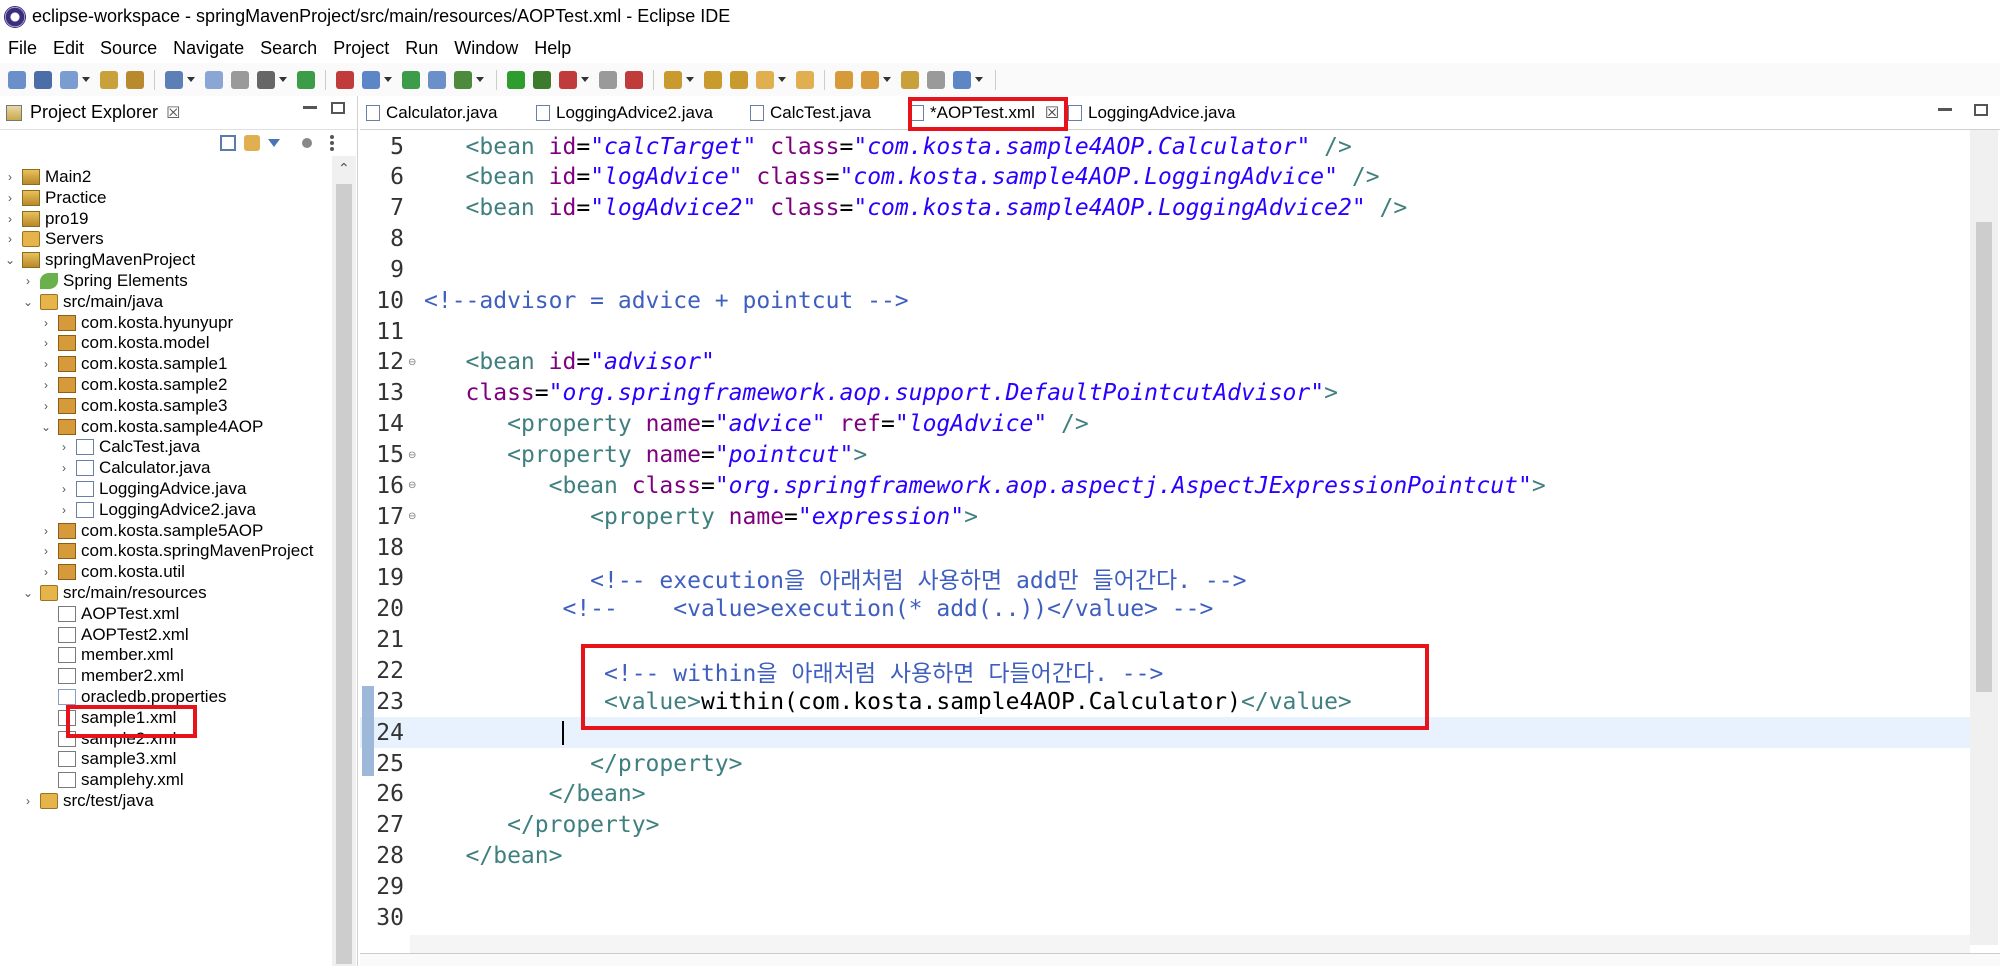 This screenshot has height=966, width=2000. Describe the element at coordinates (17, 79) in the screenshot. I see `new-icon` at that location.